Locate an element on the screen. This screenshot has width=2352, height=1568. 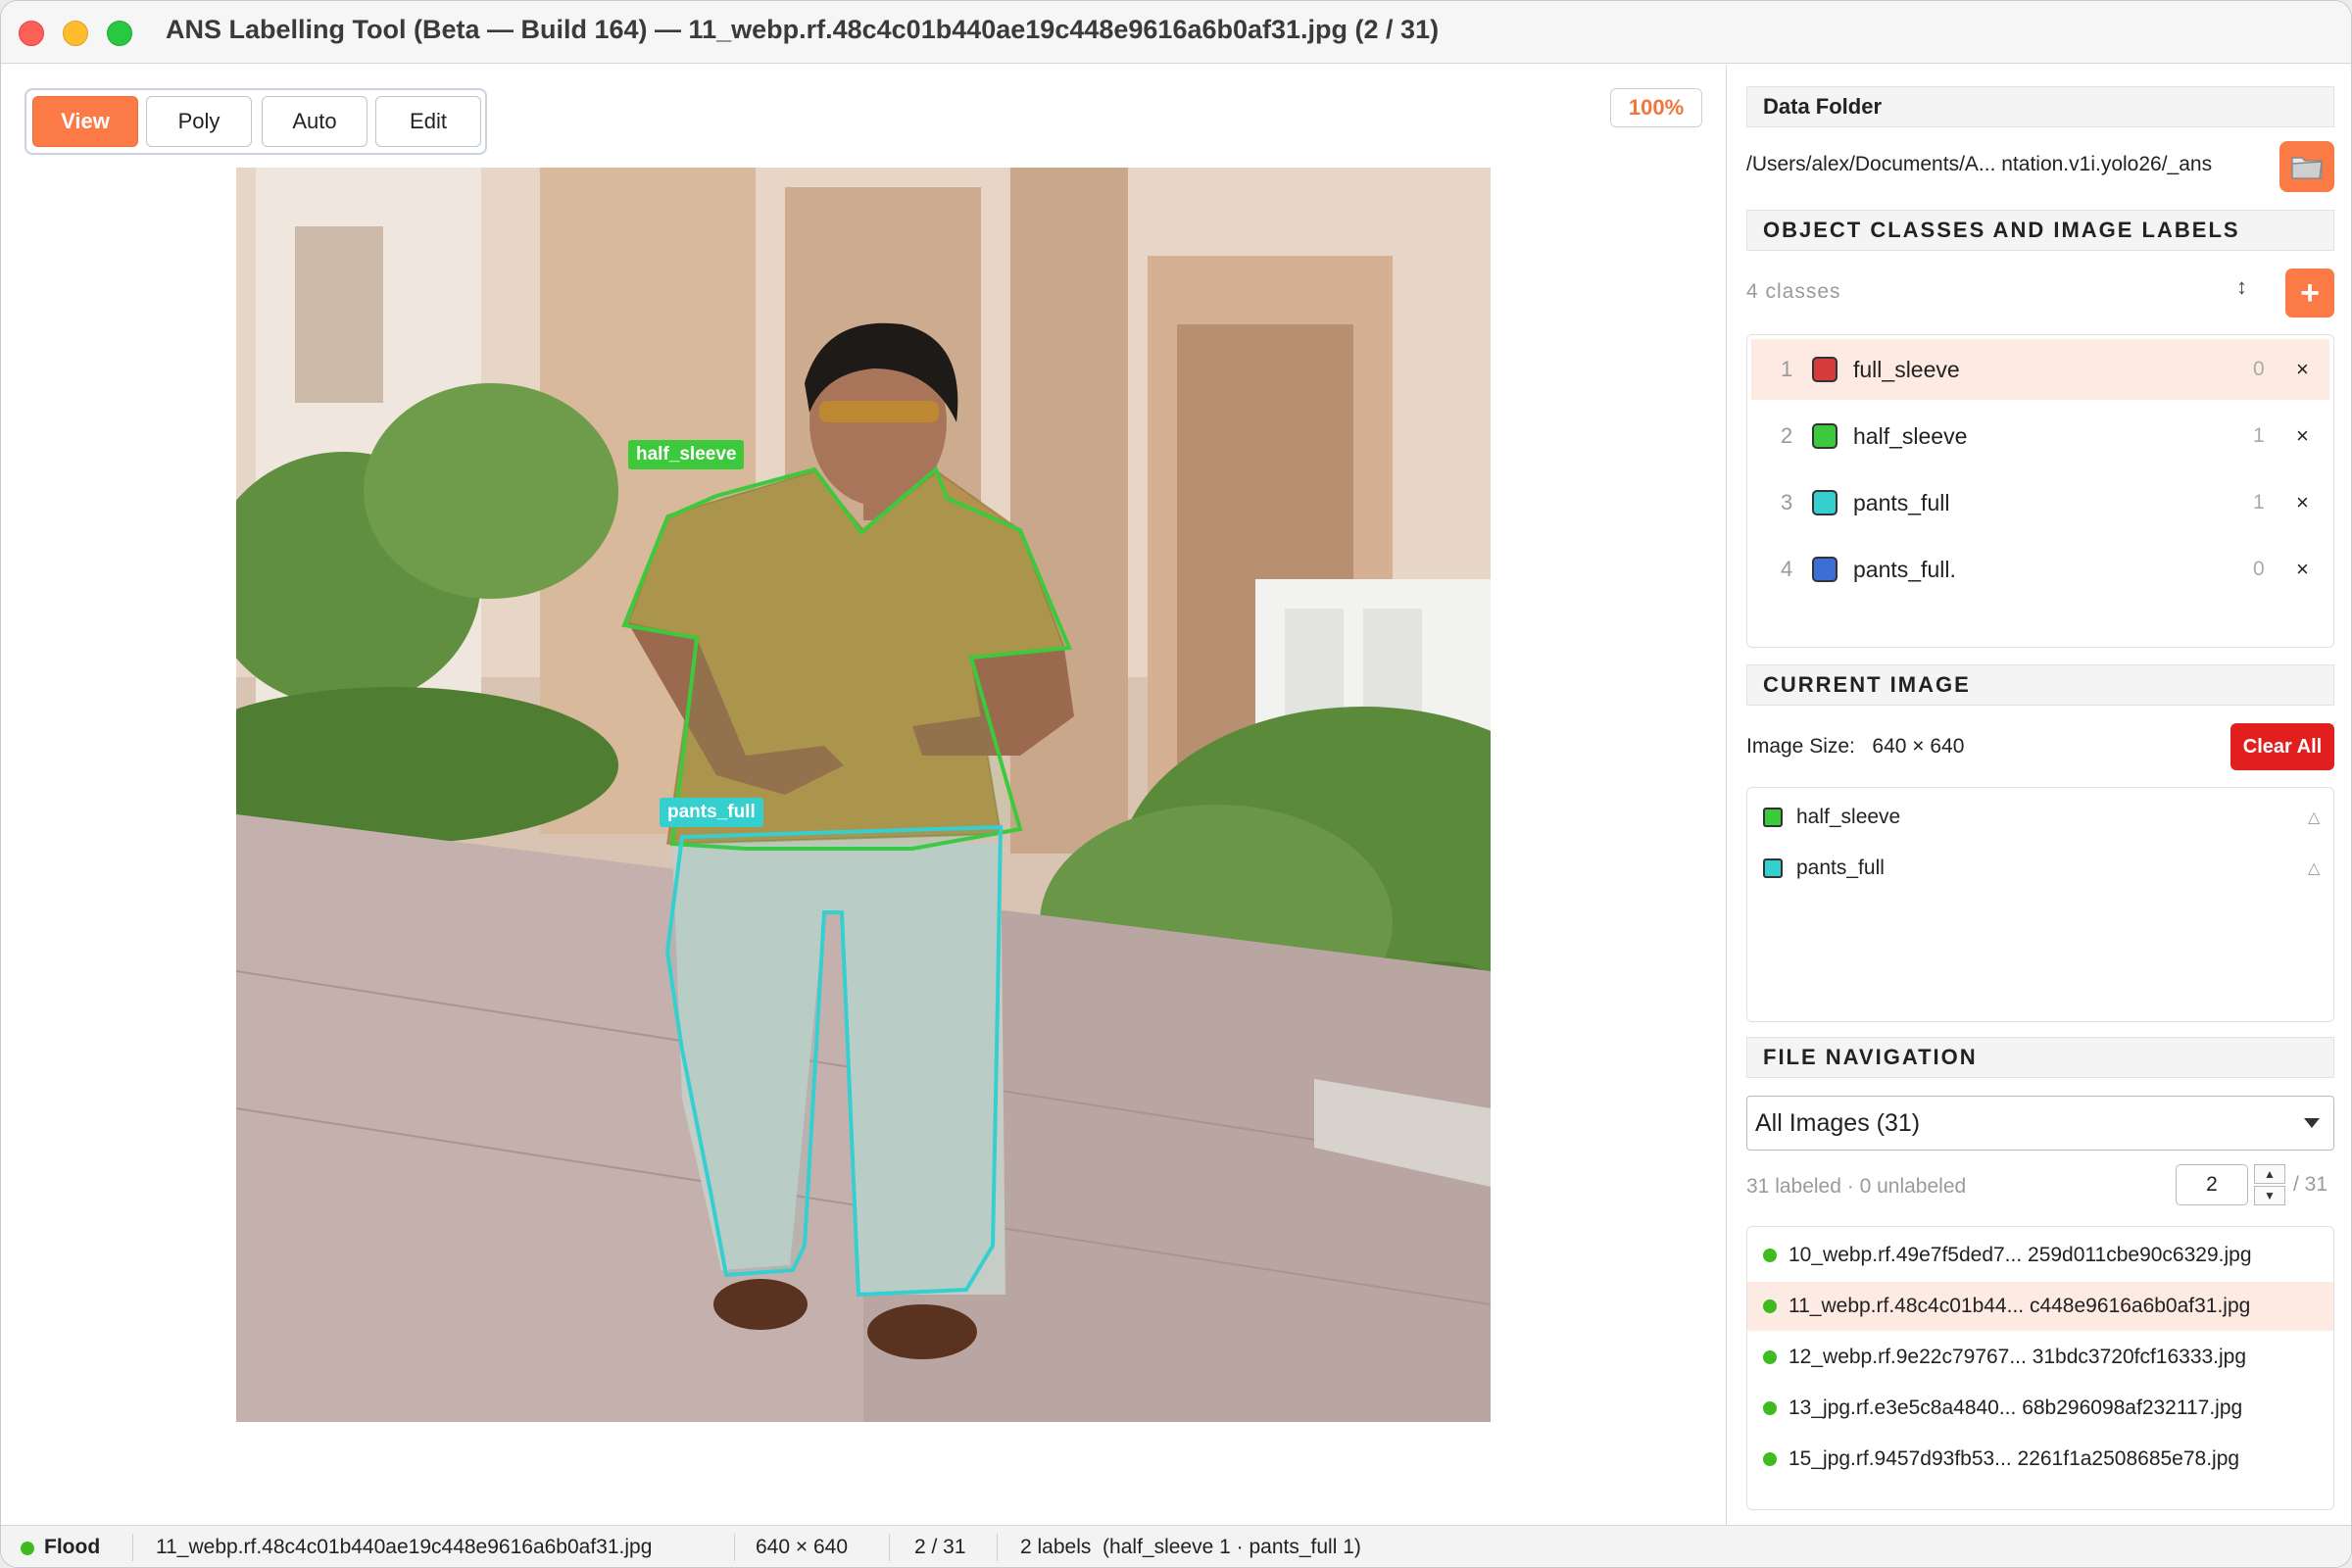
class-number: 3 is located at coordinates (1787, 502).